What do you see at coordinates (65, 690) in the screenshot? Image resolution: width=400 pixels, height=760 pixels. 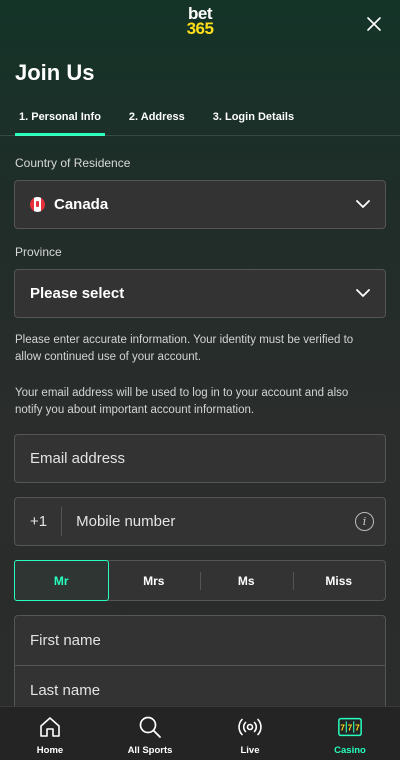 I see `last-name-placeholder: Last name` at bounding box center [65, 690].